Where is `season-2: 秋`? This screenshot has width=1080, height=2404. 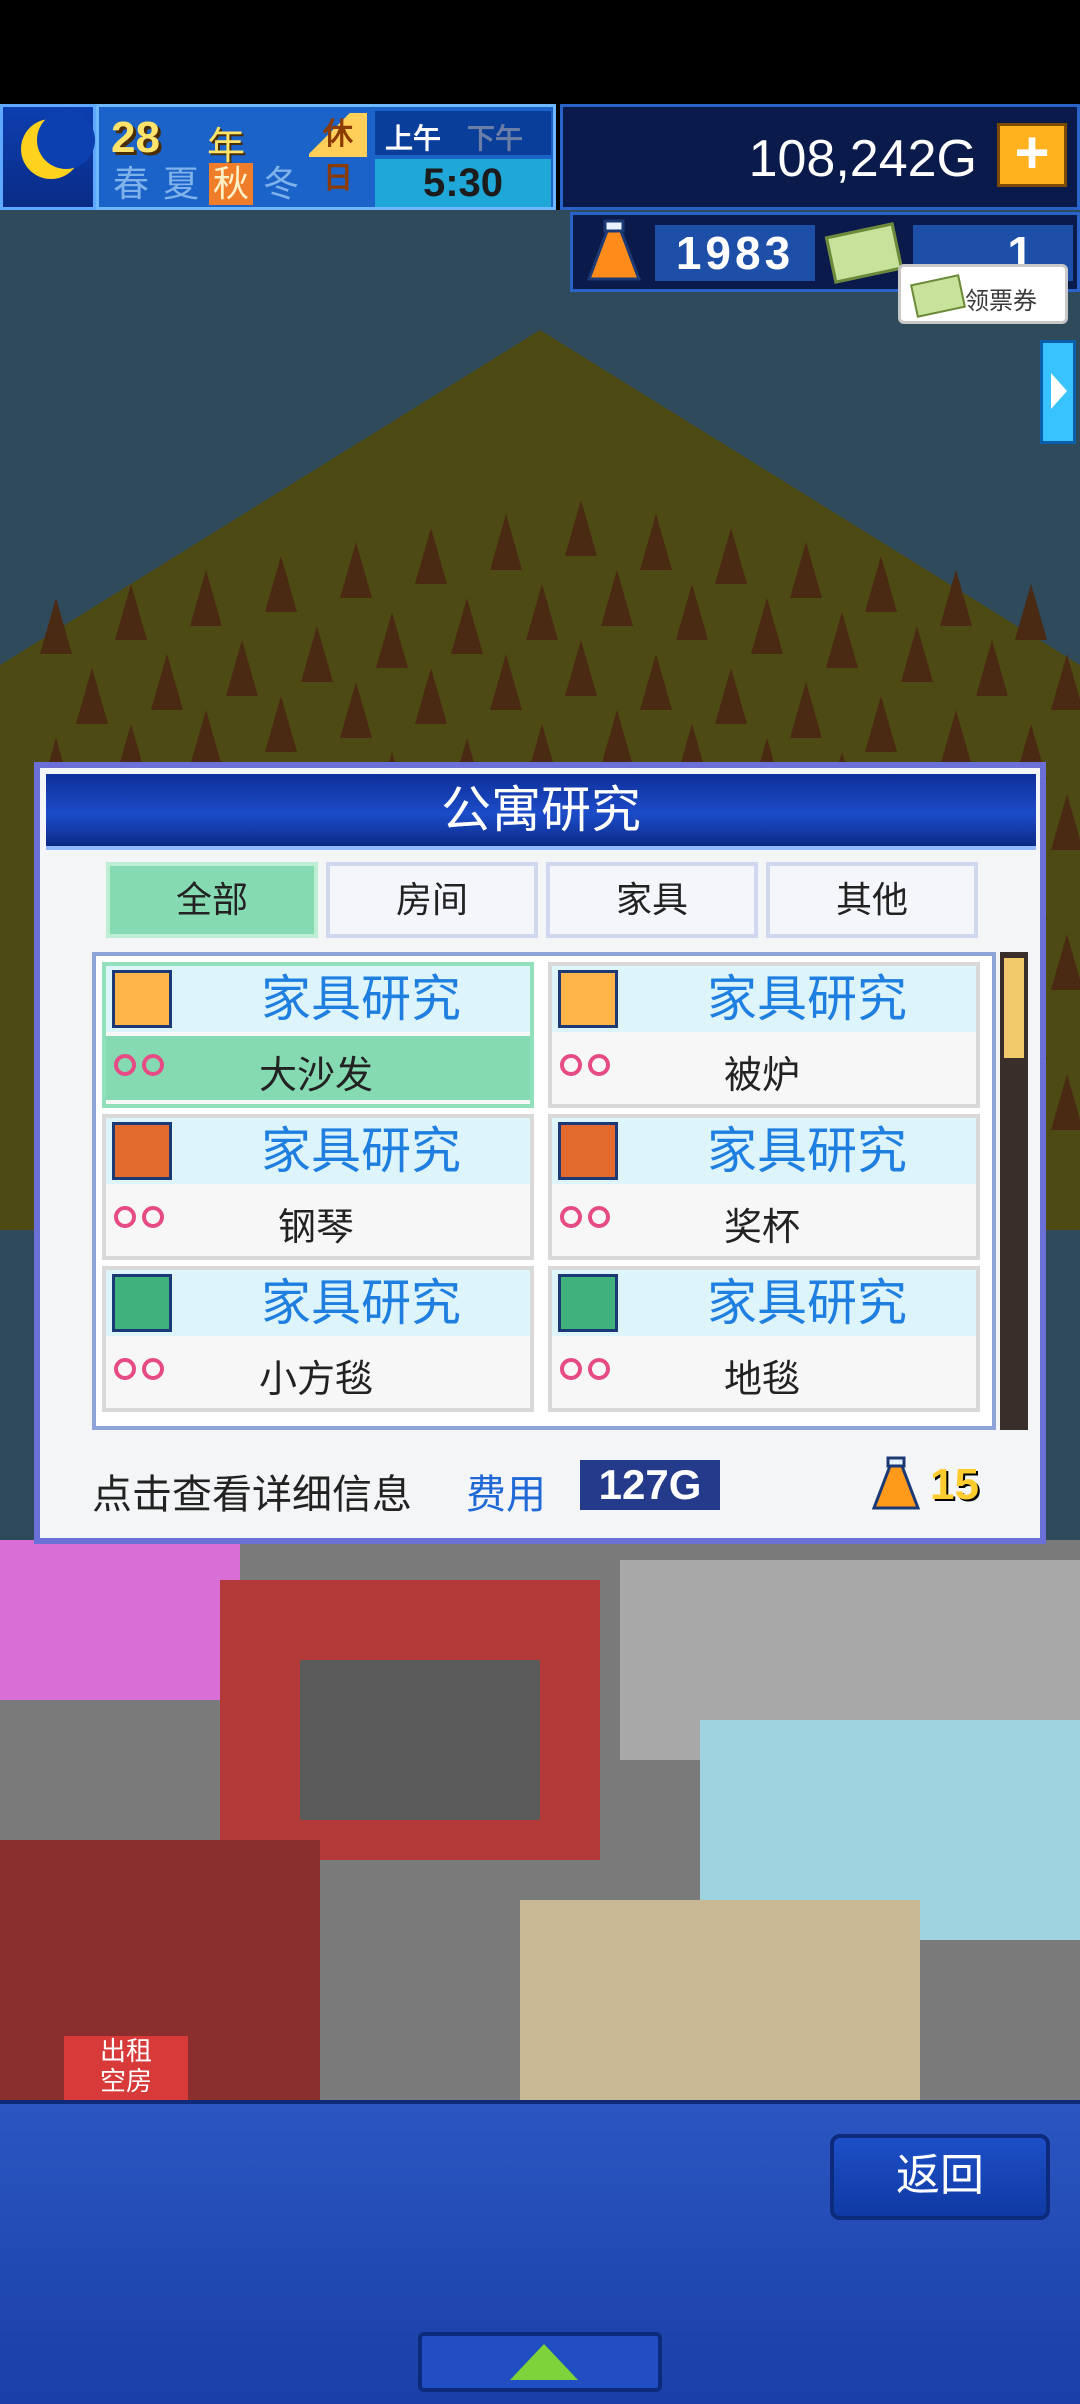 season-2: 秋 is located at coordinates (231, 184).